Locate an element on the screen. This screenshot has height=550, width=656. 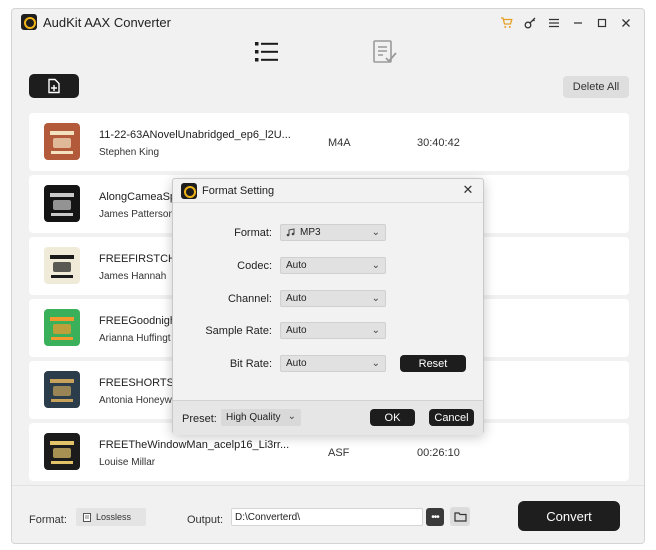
file-duration: 00:26:10 is located at coordinates (438, 453).